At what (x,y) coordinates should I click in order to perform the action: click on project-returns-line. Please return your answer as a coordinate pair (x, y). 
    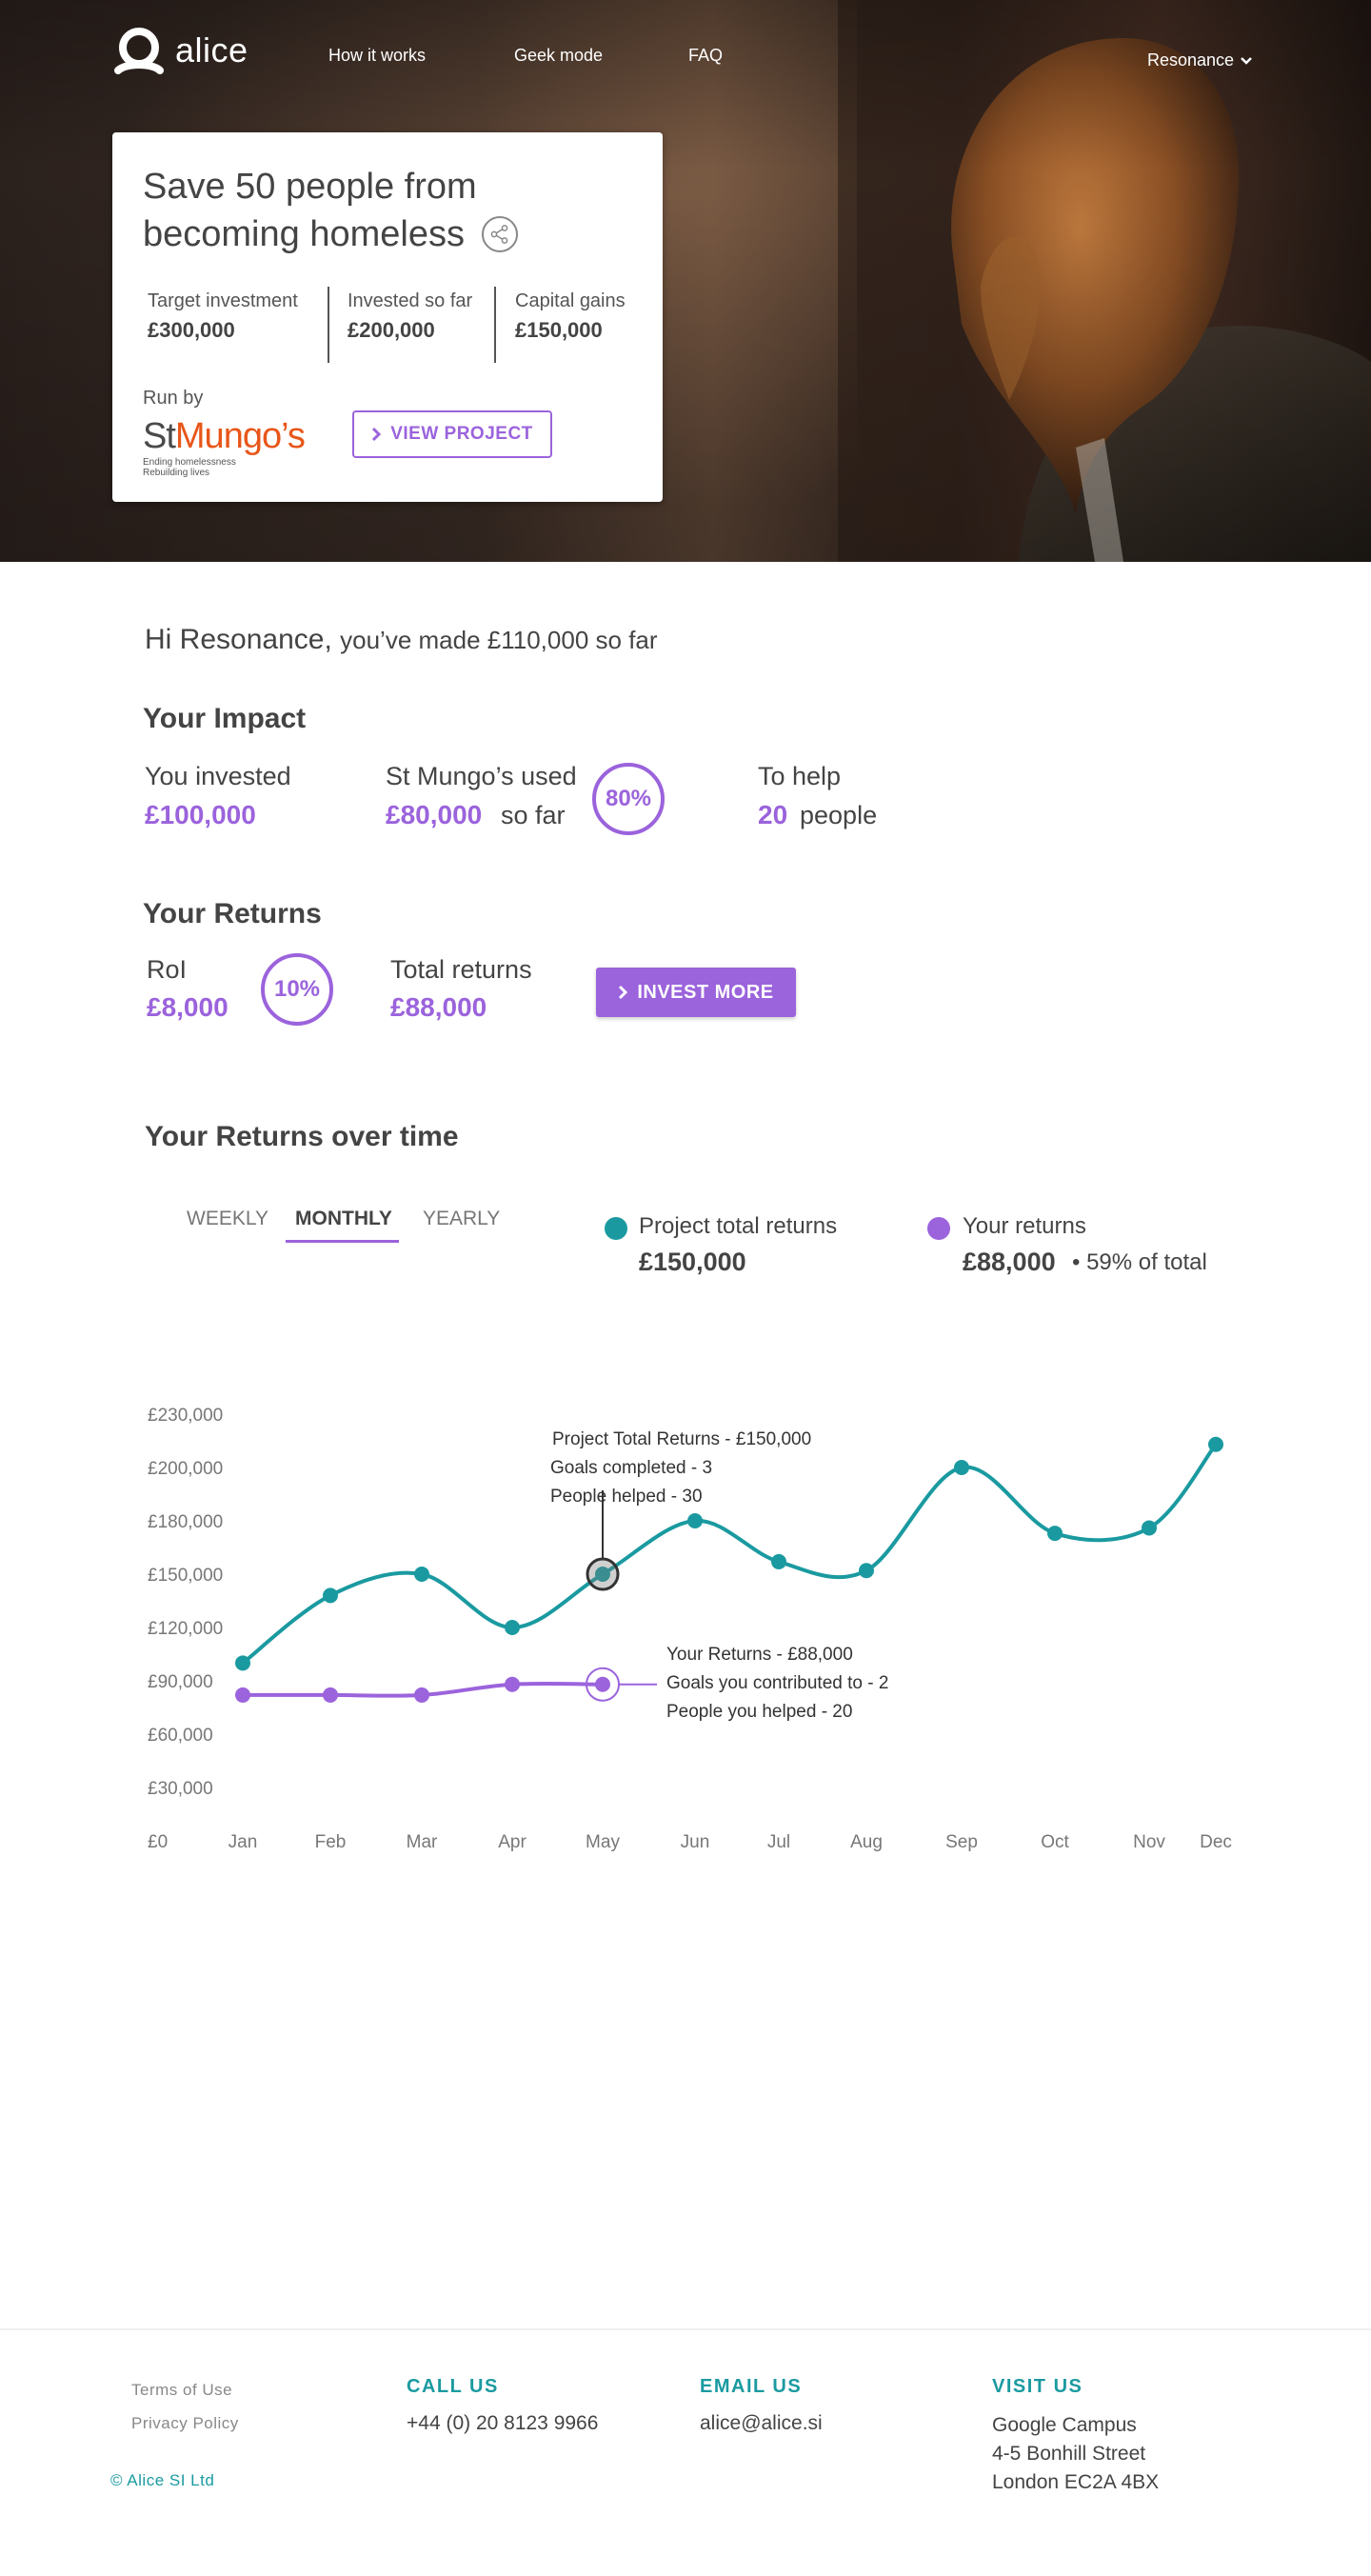
    Looking at the image, I should click on (729, 1554).